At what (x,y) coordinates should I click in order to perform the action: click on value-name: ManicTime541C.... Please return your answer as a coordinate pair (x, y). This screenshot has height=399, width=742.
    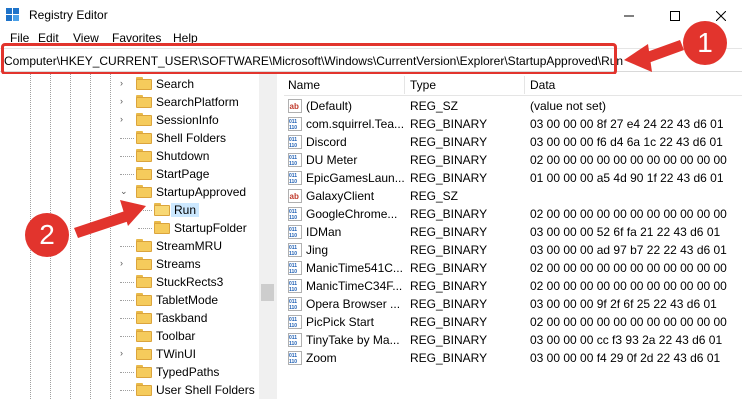
    Looking at the image, I should click on (354, 268).